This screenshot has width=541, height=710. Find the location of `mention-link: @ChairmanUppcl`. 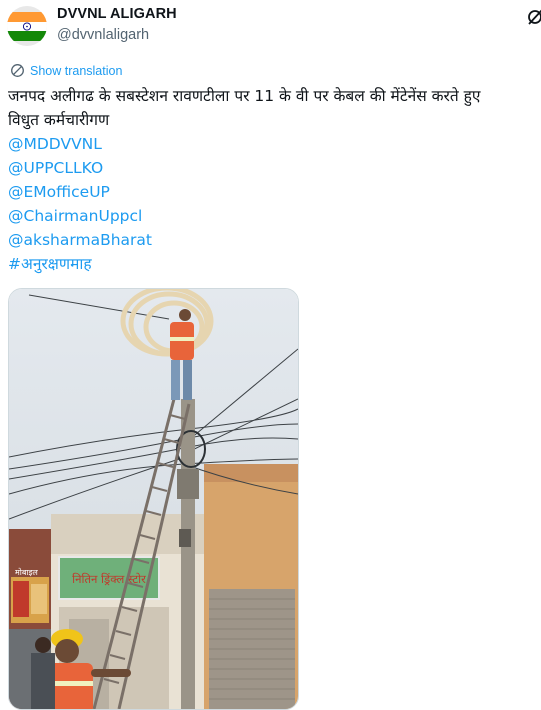

mention-link: @ChairmanUppcl is located at coordinates (274, 216).